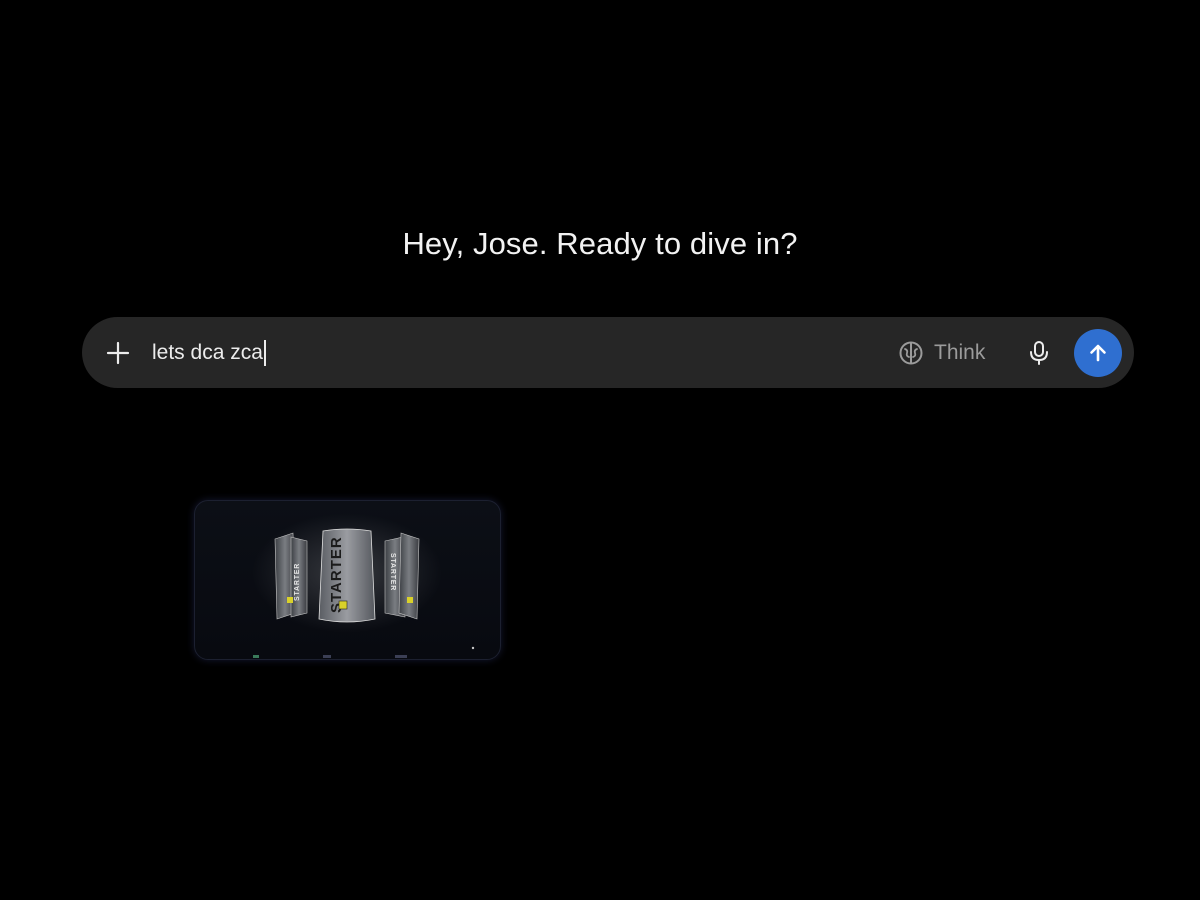 The height and width of the screenshot is (900, 1200). I want to click on message-input: lets dca zca, so click(502, 353).